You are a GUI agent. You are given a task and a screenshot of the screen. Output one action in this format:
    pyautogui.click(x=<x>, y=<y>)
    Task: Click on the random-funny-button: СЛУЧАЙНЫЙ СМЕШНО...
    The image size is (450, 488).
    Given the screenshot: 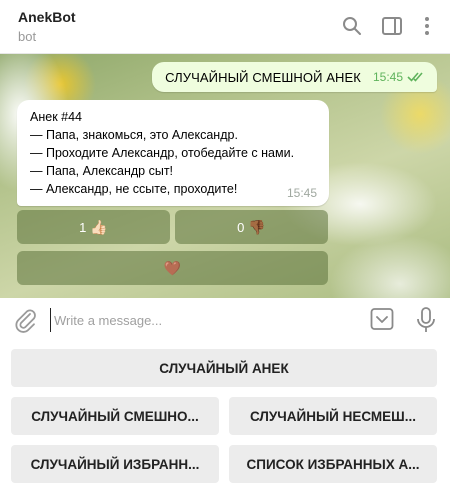 What is the action you would take?
    pyautogui.click(x=115, y=416)
    